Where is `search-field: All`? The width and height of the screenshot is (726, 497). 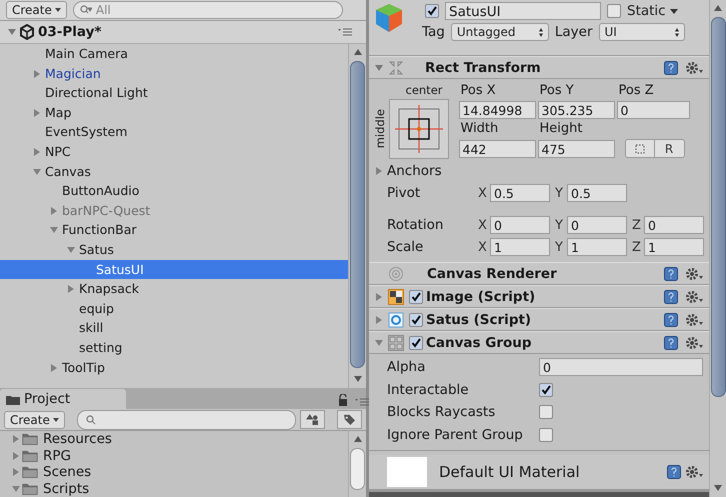 search-field: All is located at coordinates (207, 10).